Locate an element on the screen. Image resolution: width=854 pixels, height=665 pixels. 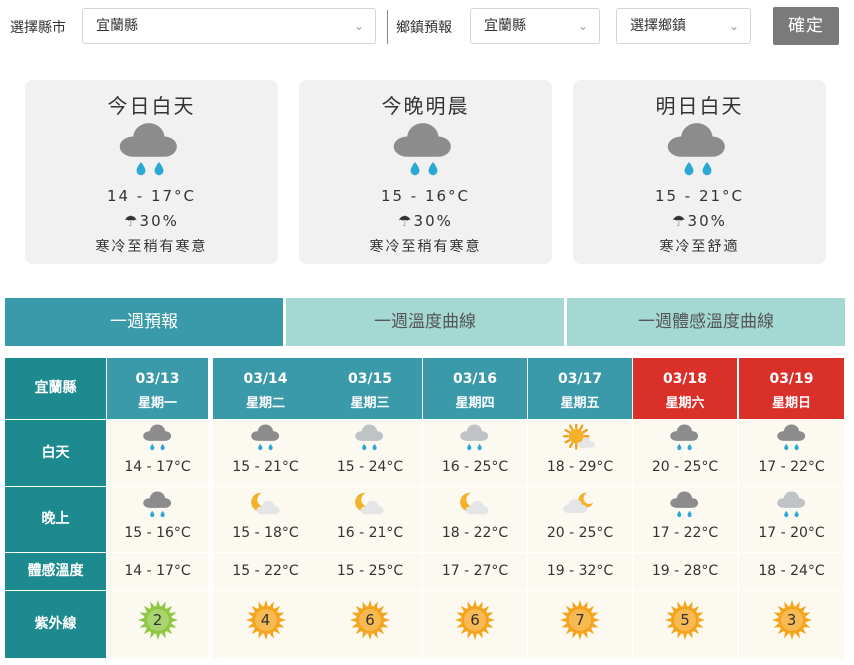
card-title: 今晚明晨 is located at coordinates (425, 106).